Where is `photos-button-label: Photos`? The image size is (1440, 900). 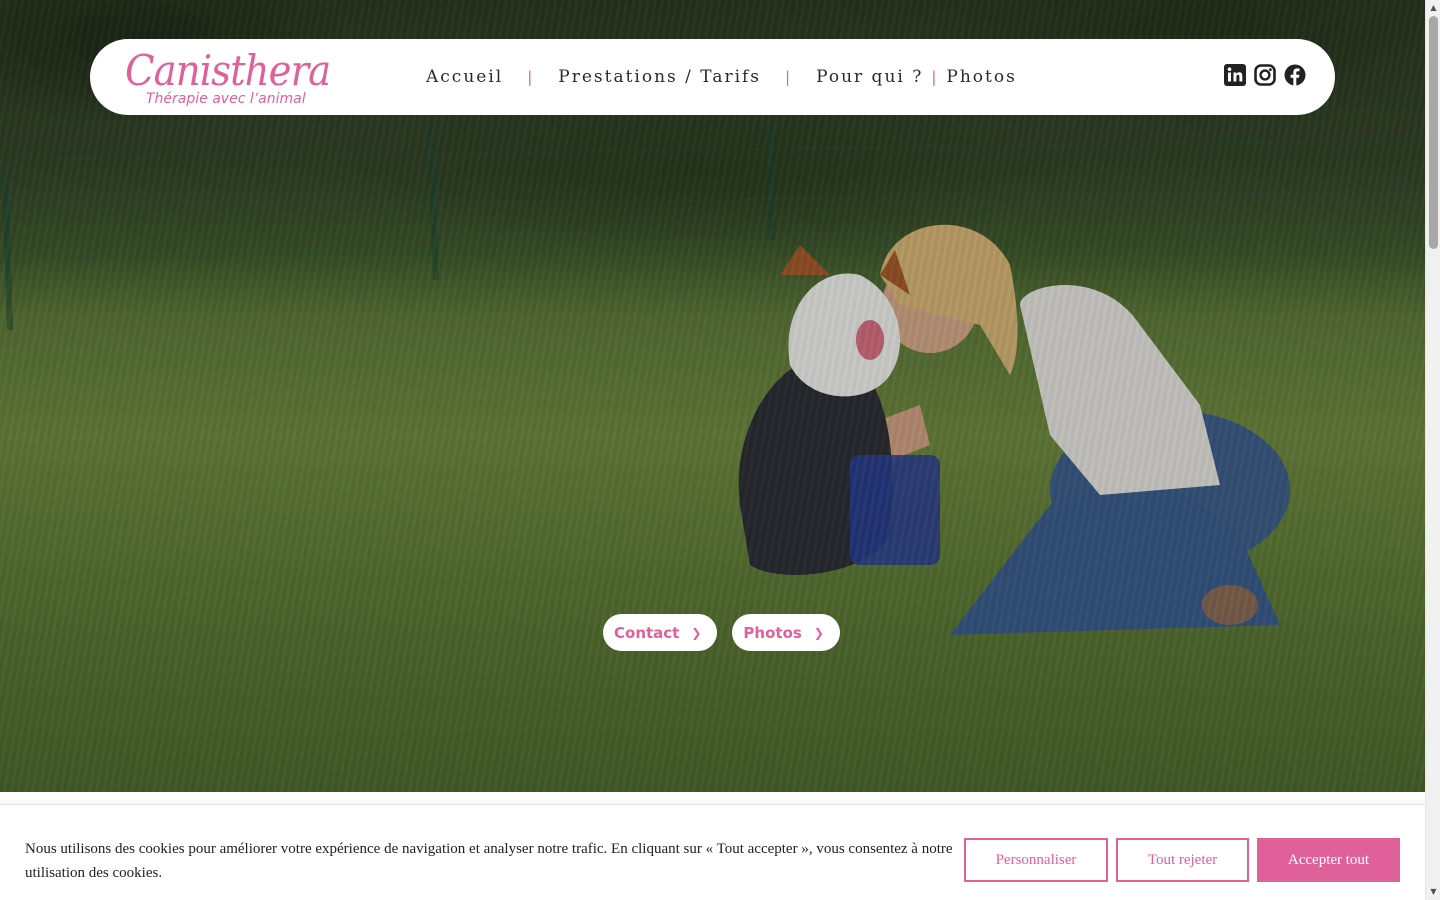 photos-button-label: Photos is located at coordinates (772, 632).